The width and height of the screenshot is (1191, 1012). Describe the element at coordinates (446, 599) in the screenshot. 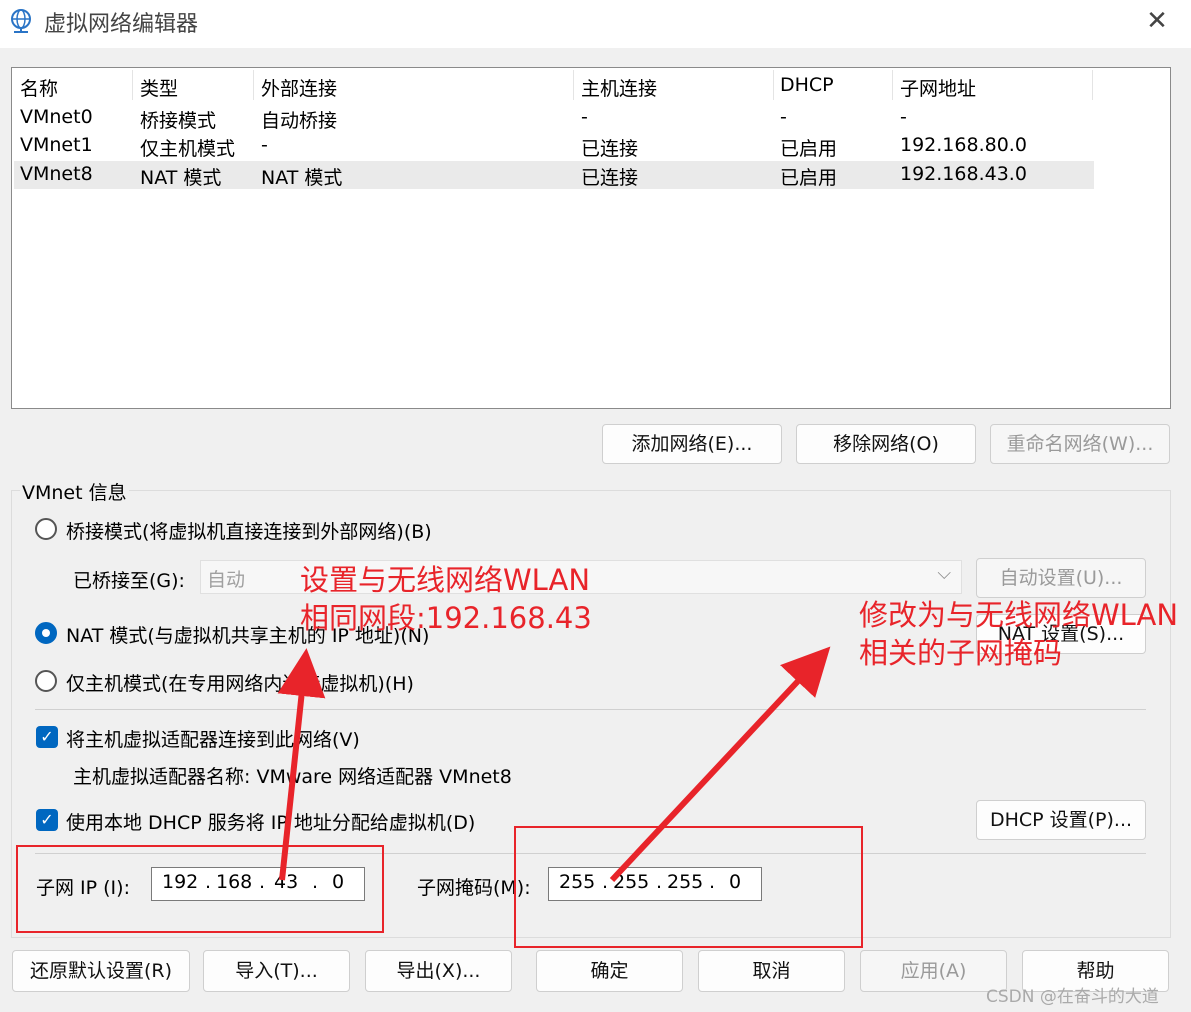

I see `annotation-subnet-ip: 设置与无线网络WLAN 相同网段:192.168.43` at that location.